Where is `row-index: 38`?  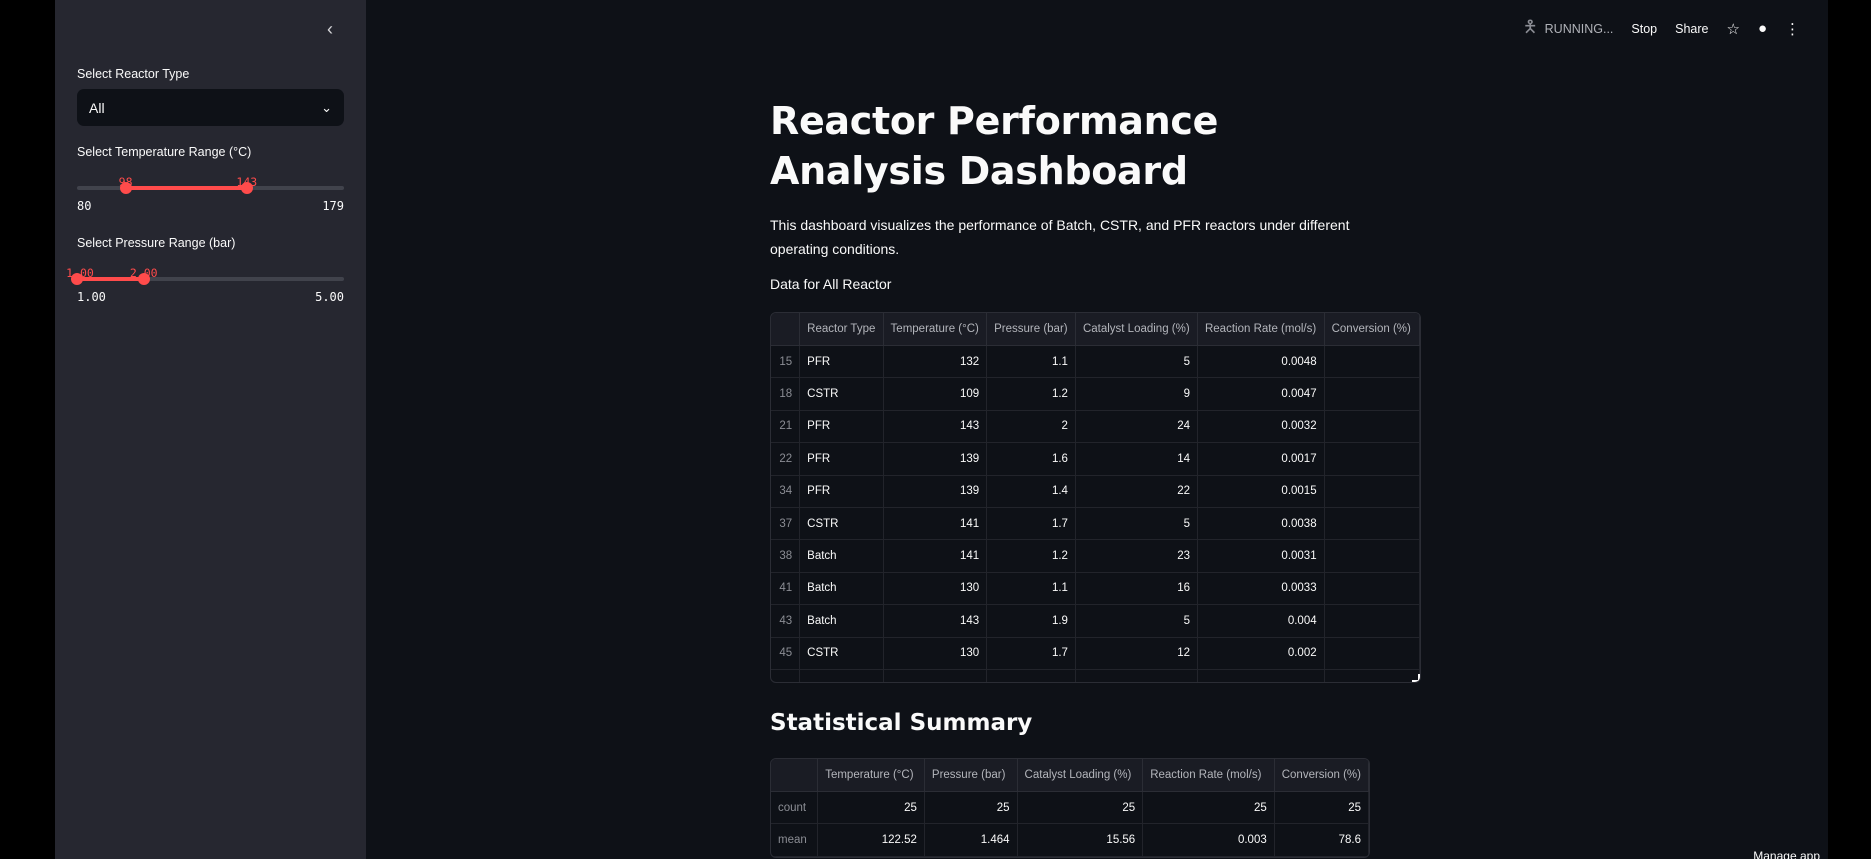
row-index: 38 is located at coordinates (786, 556).